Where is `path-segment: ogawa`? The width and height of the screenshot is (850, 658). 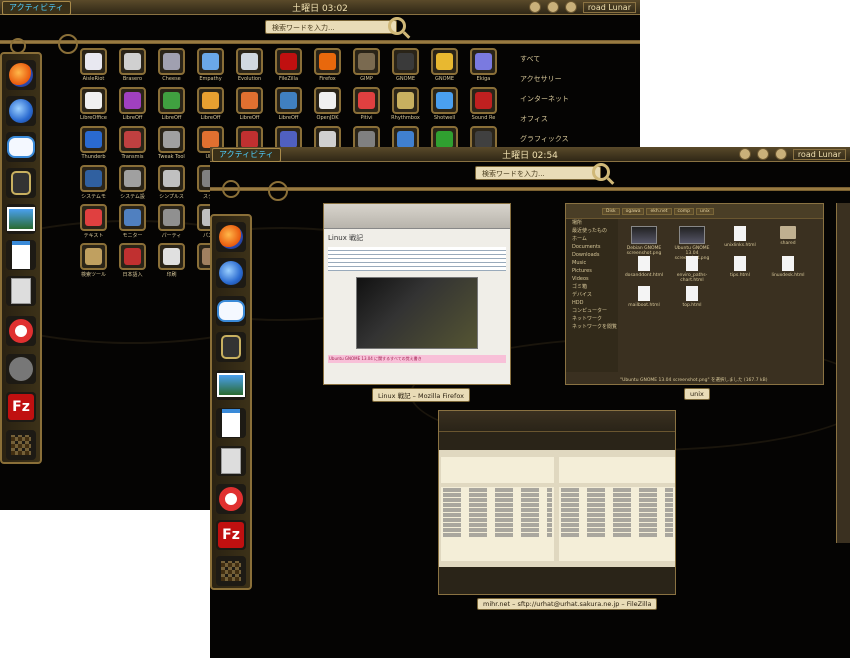 path-segment: ogawa is located at coordinates (633, 211).